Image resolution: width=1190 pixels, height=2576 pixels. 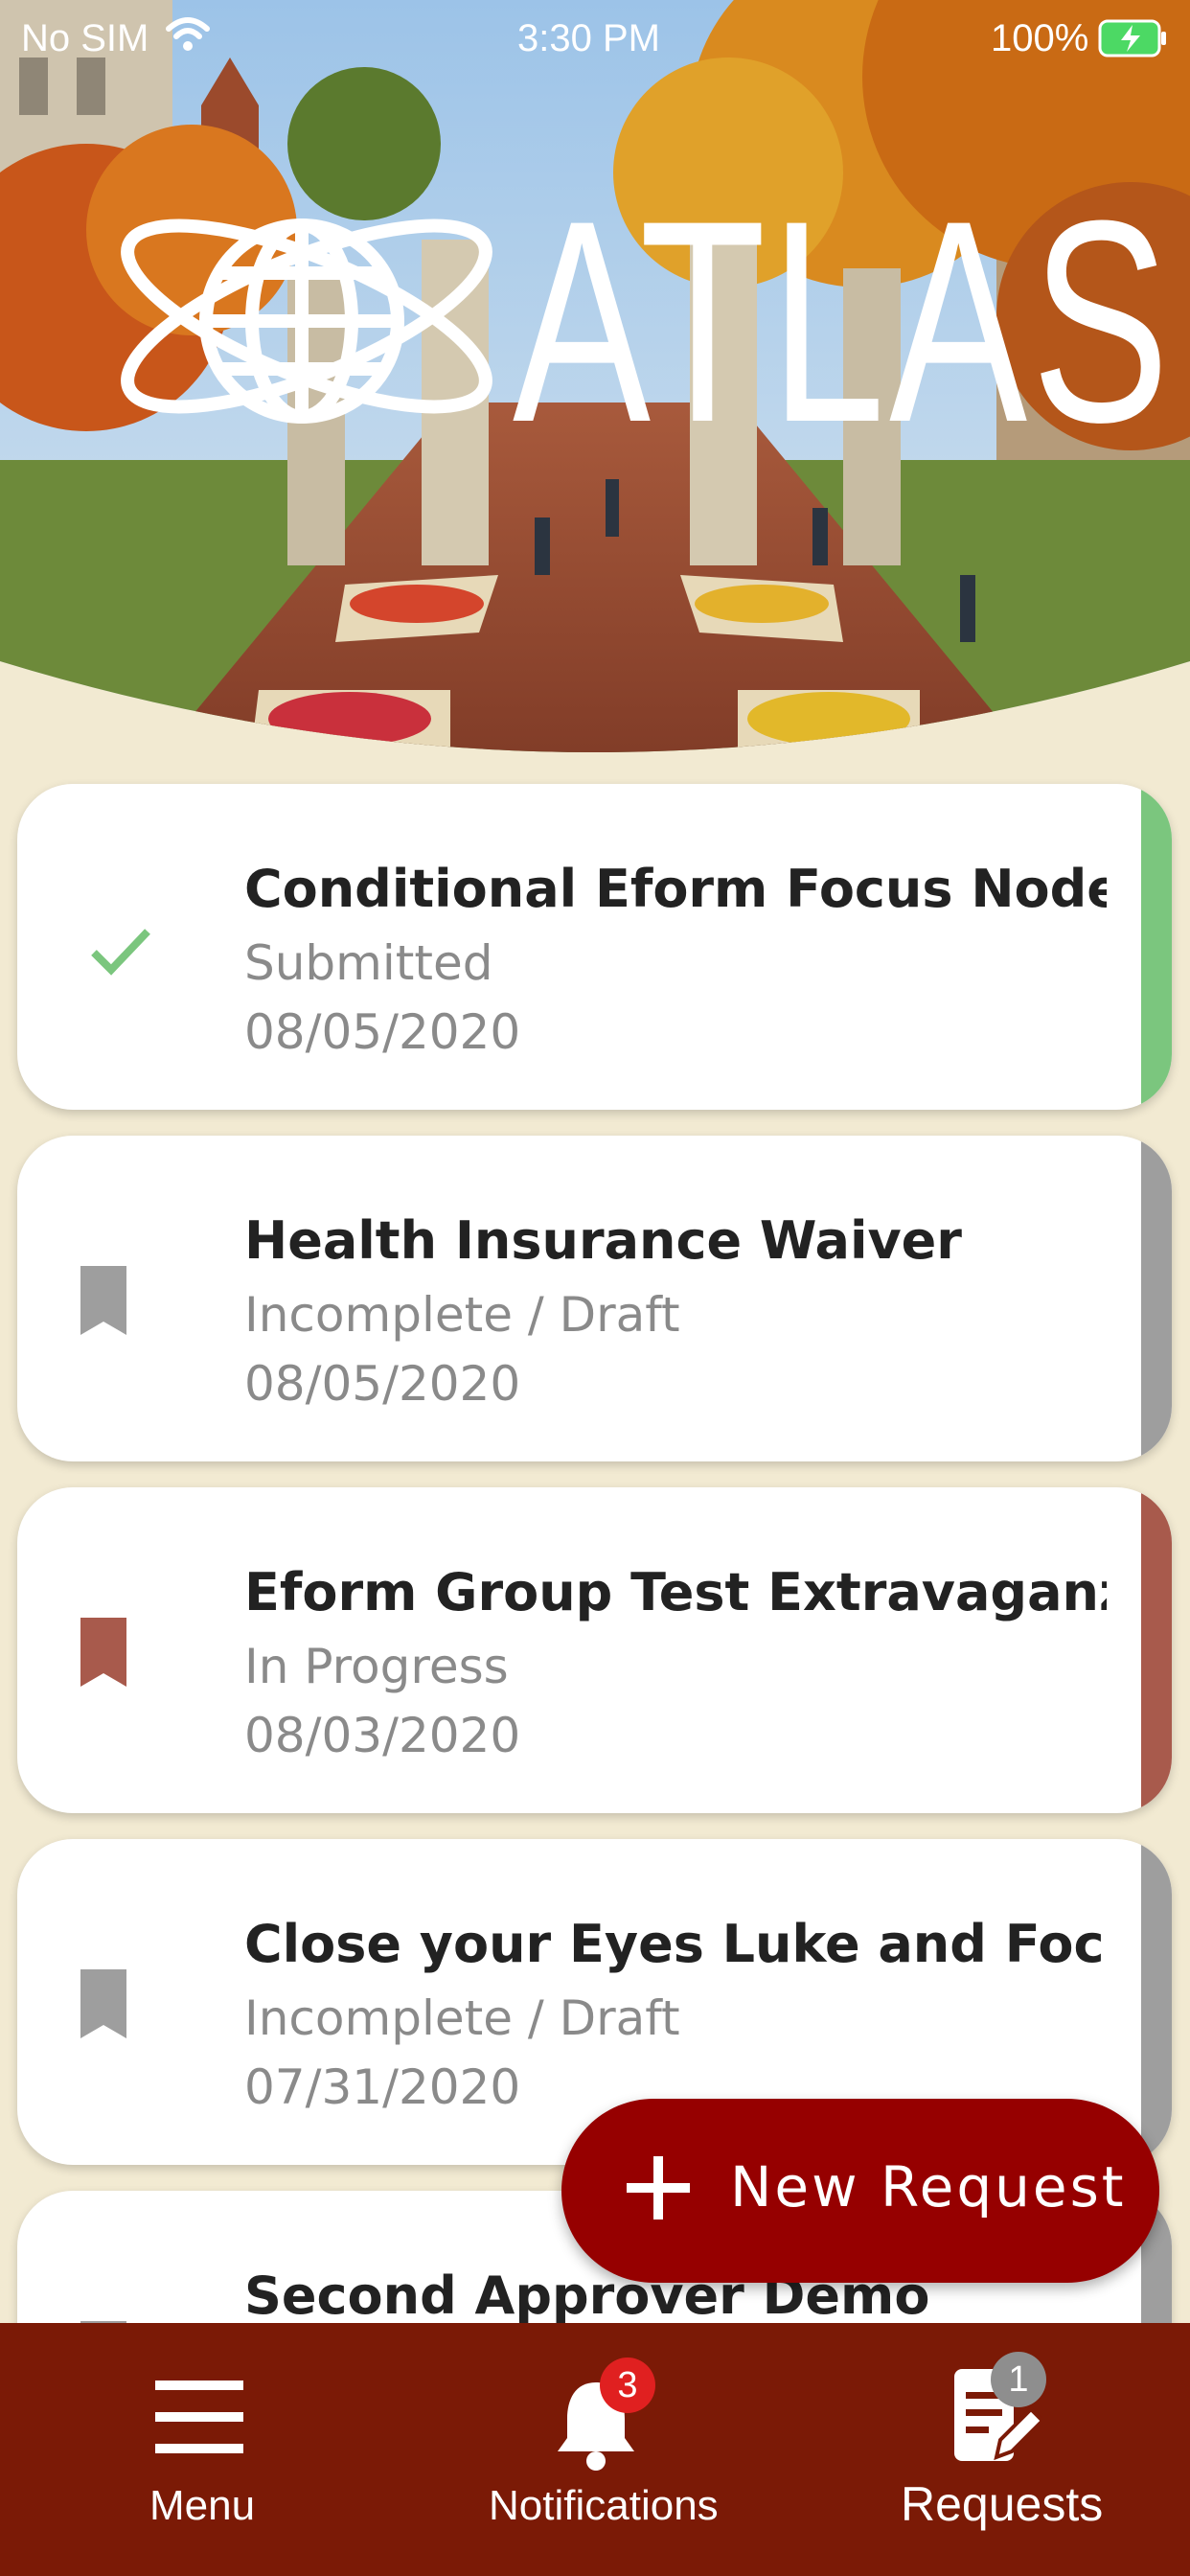 I want to click on notifications-badge: 3, so click(x=627, y=2386).